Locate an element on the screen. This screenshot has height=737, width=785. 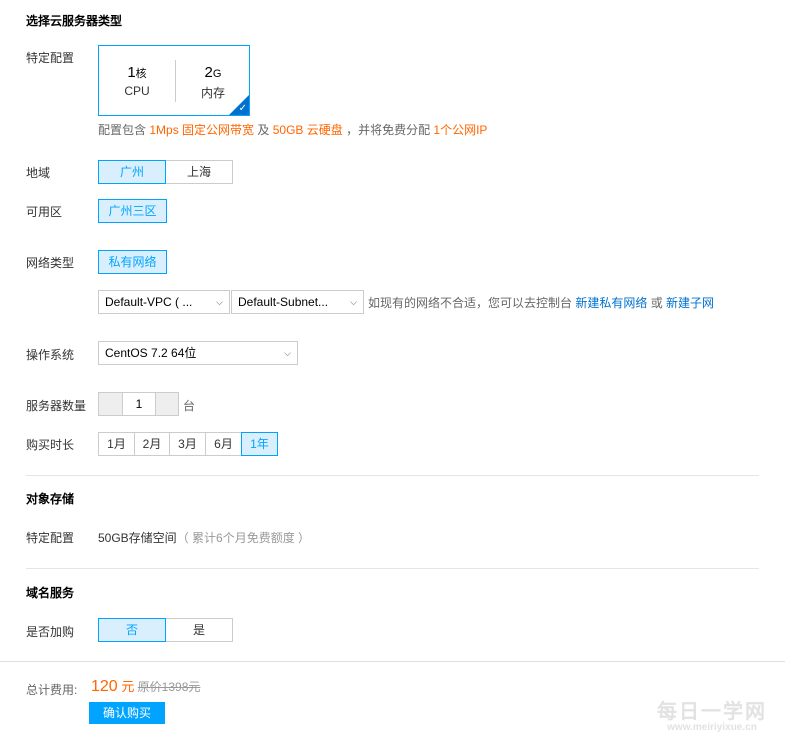
object-storage-spec: 50GB存储空间（ 累计6个月免费额度 ） is located at coordinates (204, 537).